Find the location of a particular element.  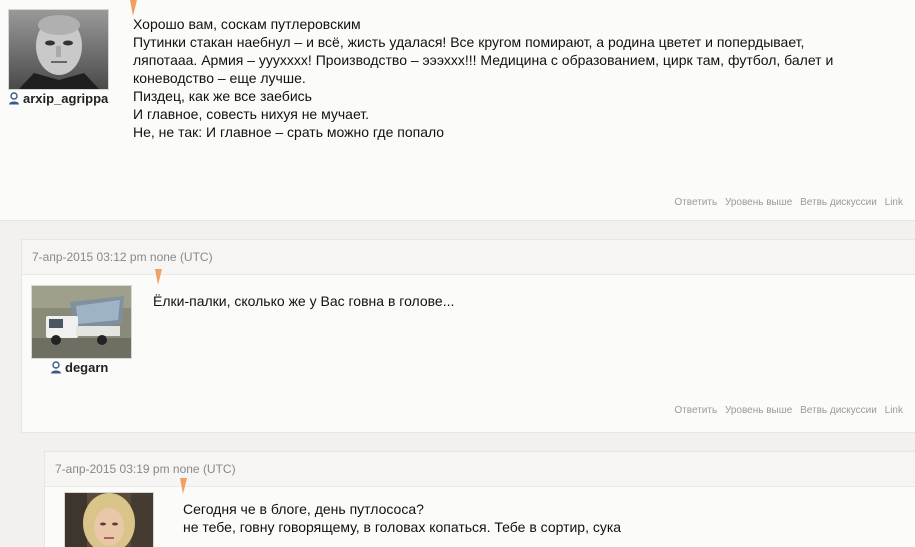

comment-line: Хорошо вам, соскам путлеровским is located at coordinates (247, 24).